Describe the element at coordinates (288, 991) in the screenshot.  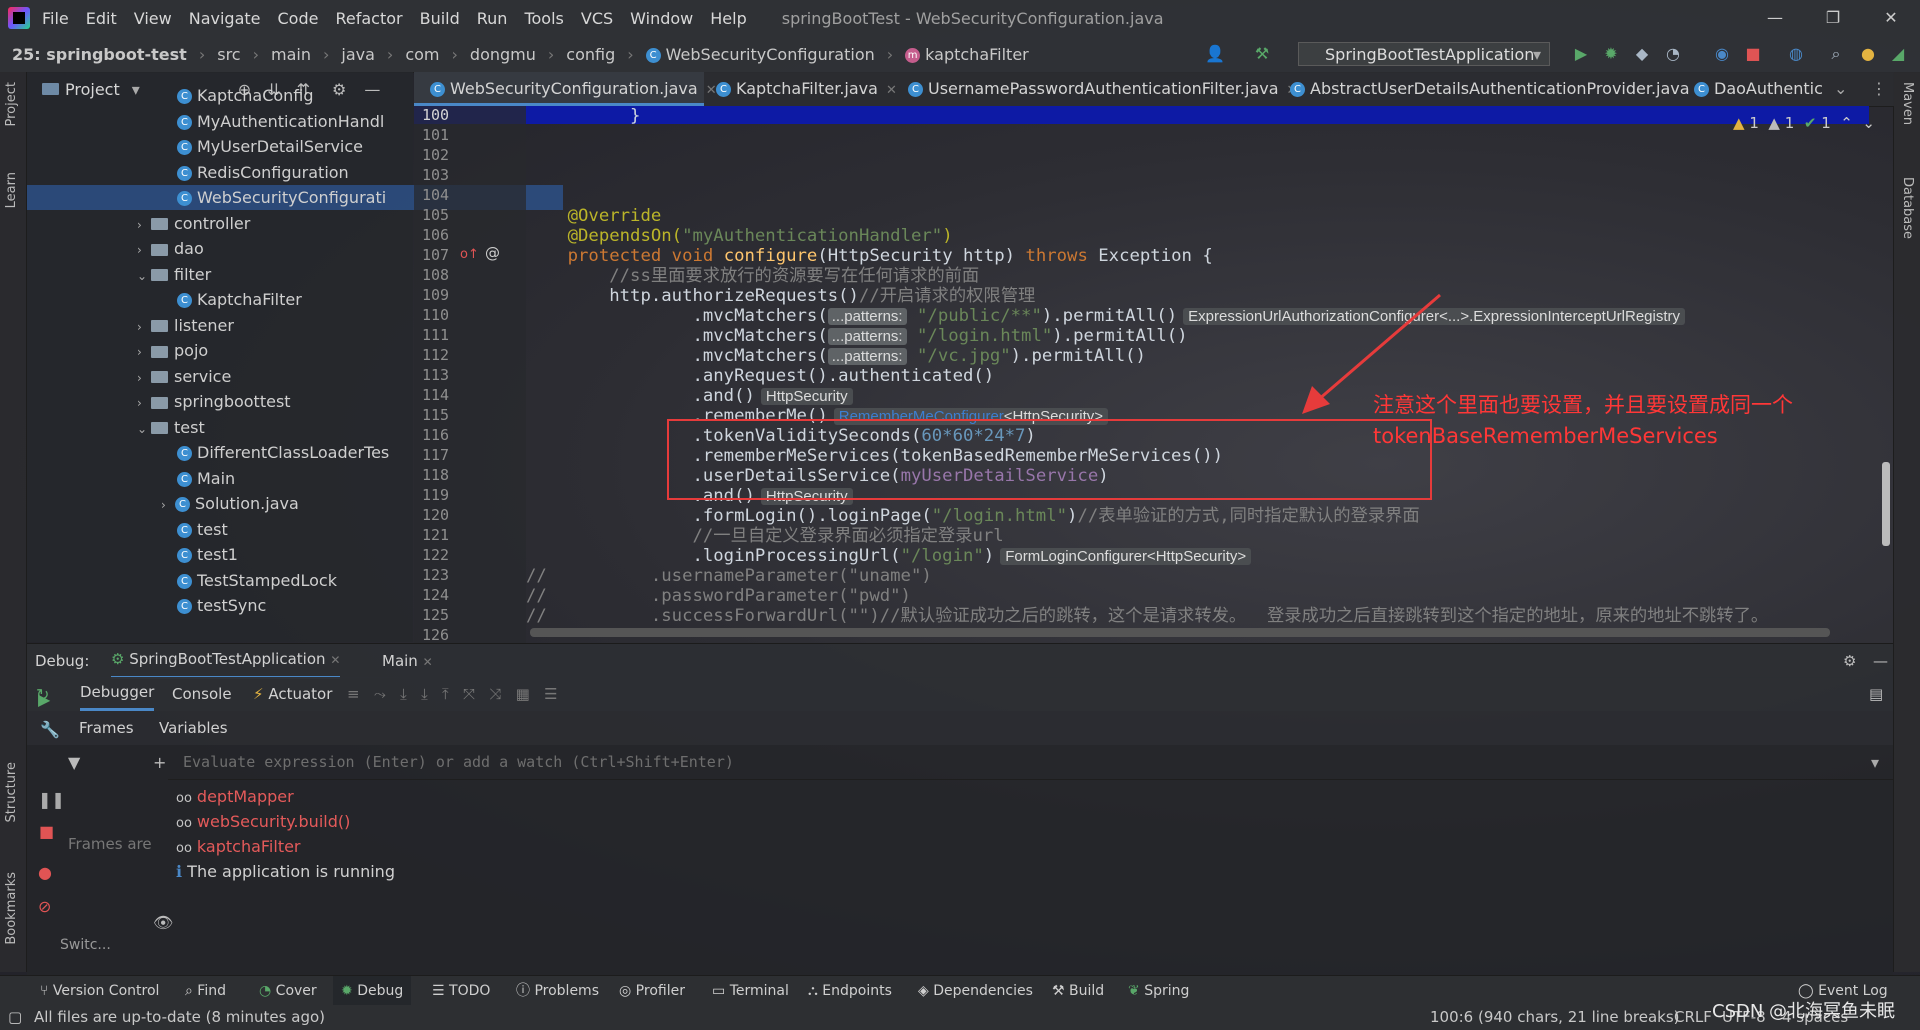
I see `tool-cover: ◔ Cover` at that location.